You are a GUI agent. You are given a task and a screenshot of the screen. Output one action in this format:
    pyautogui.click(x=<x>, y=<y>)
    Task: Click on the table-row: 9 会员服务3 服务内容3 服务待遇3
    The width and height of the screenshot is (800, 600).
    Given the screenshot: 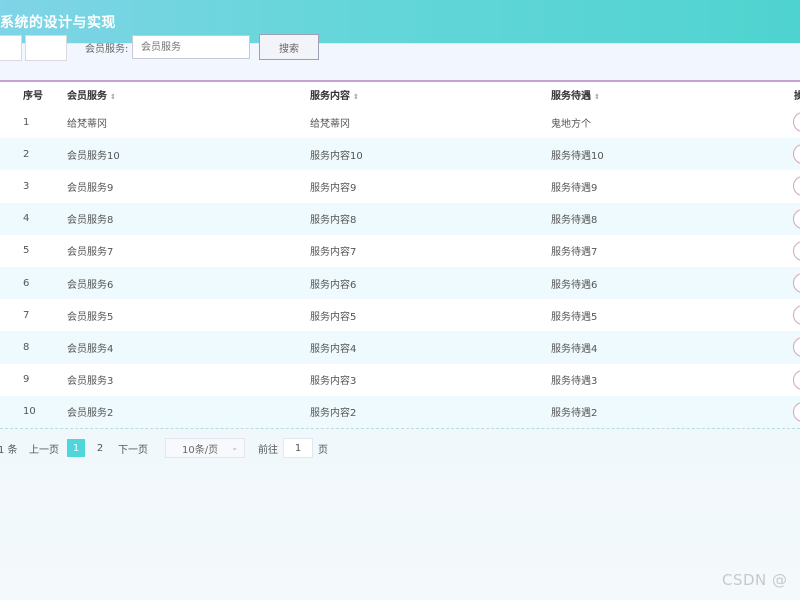 What is the action you would take?
    pyautogui.click(x=400, y=379)
    